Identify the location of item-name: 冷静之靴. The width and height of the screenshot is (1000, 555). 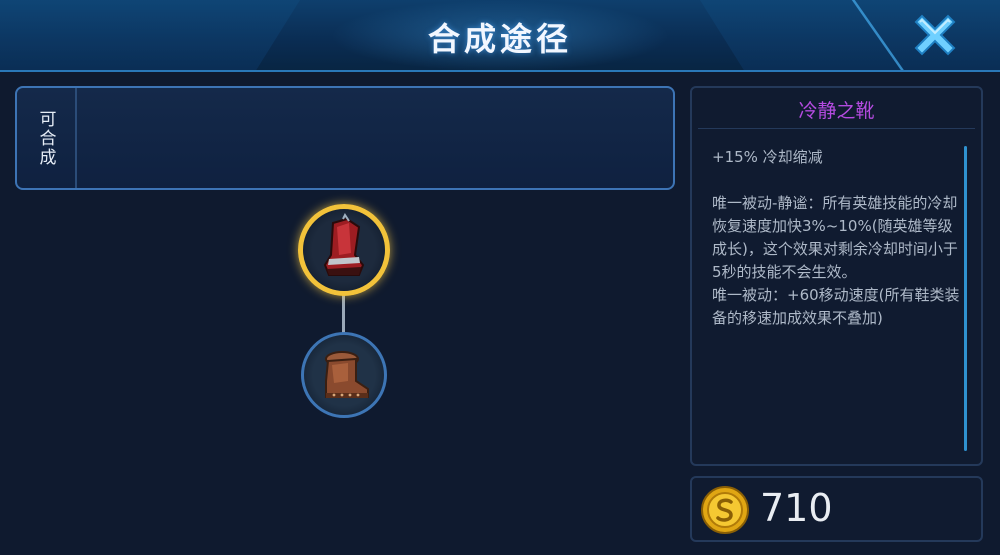
(836, 111).